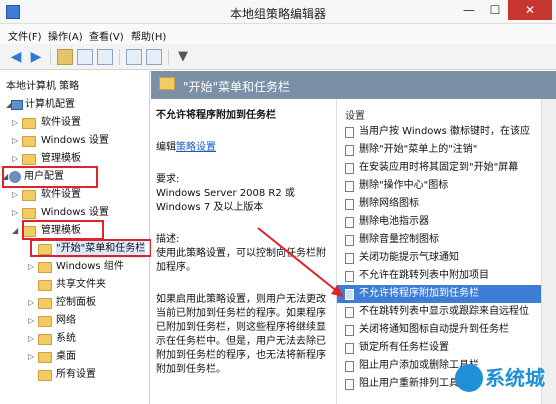 Image resolution: width=556 pixels, height=404 pixels. What do you see at coordinates (74, 249) in the screenshot?
I see `tree-start-menu-taskbar: "开始"菜单和任务栏` at bounding box center [74, 249].